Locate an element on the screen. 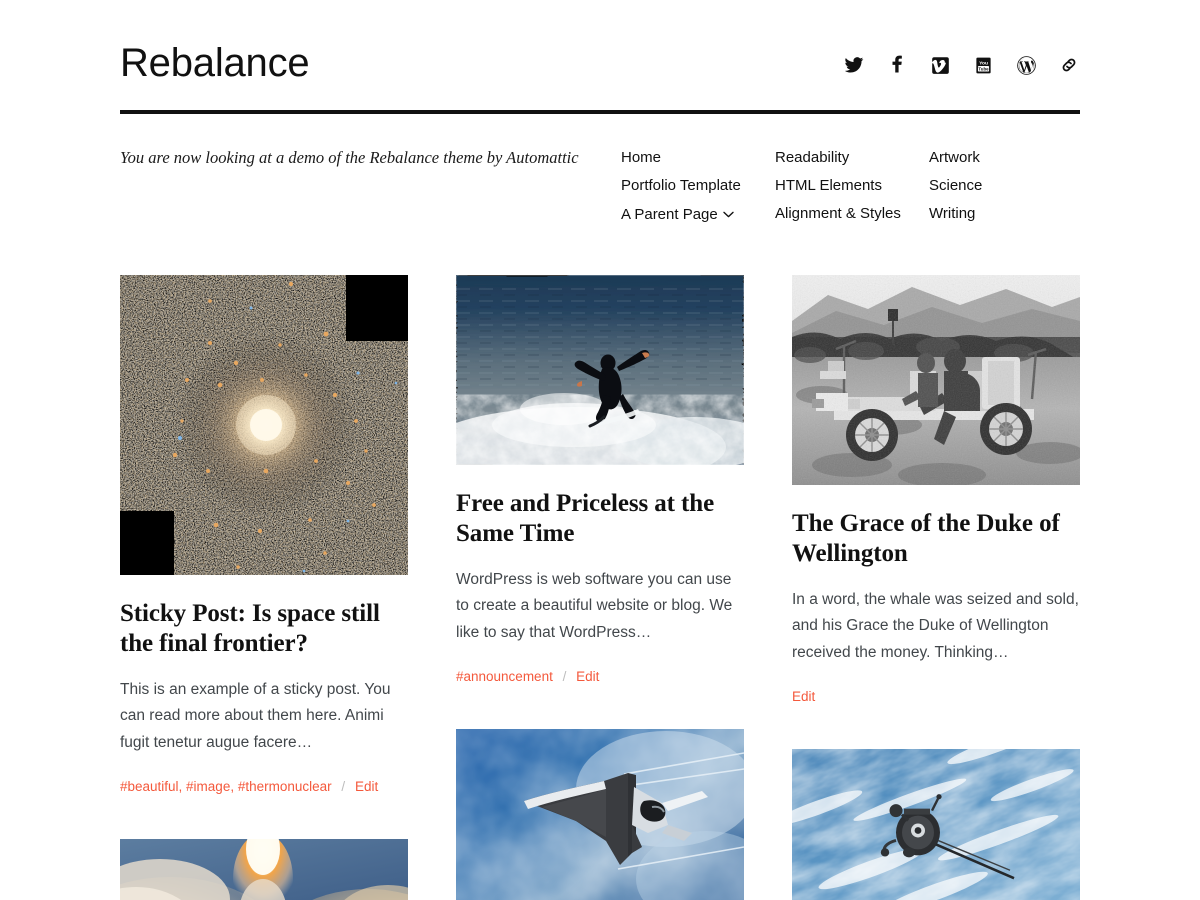 The image size is (1200, 900). twitter-icon is located at coordinates (854, 65).